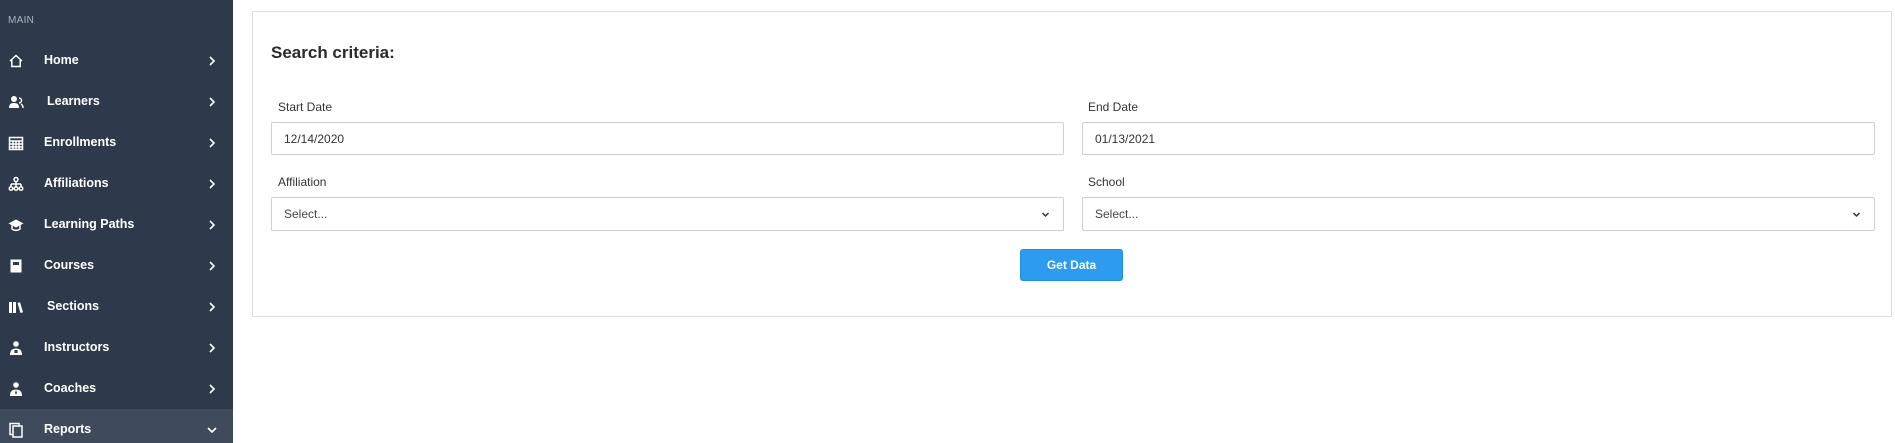  I want to click on sidebar-item-courses: Courses, so click(116, 265).